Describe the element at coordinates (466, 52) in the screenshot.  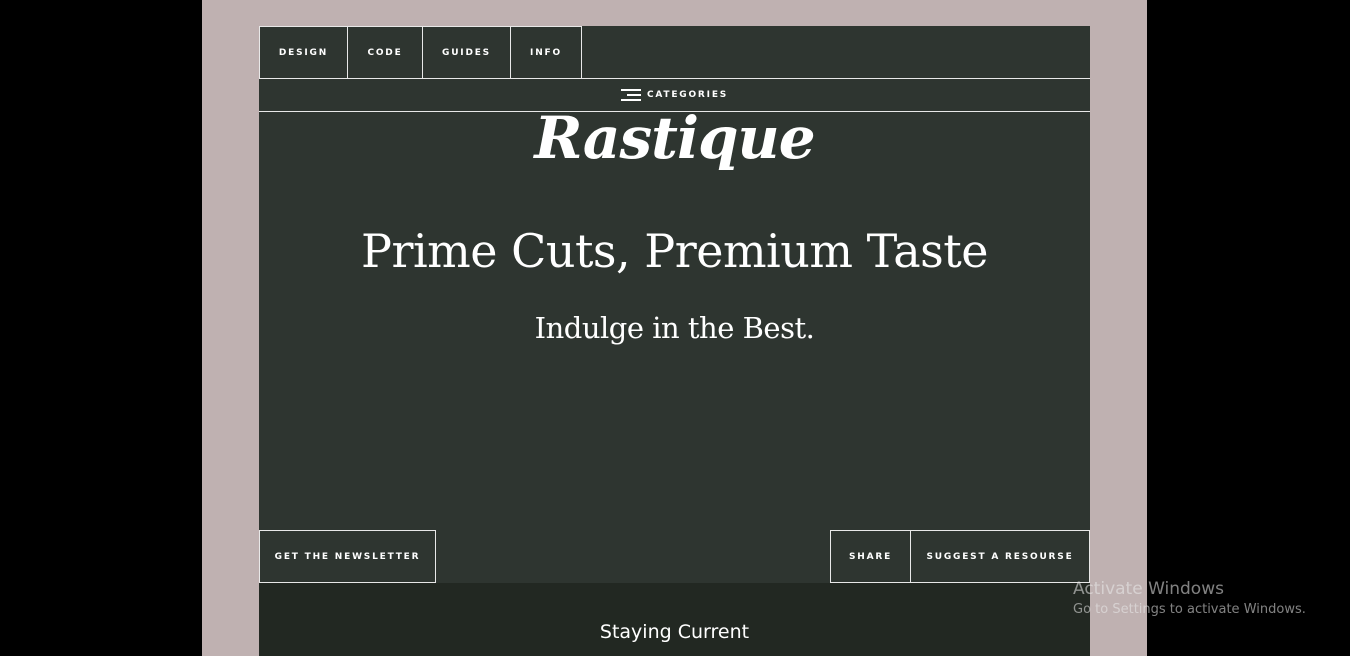
I see `nav-item-guides: GUIDES` at that location.